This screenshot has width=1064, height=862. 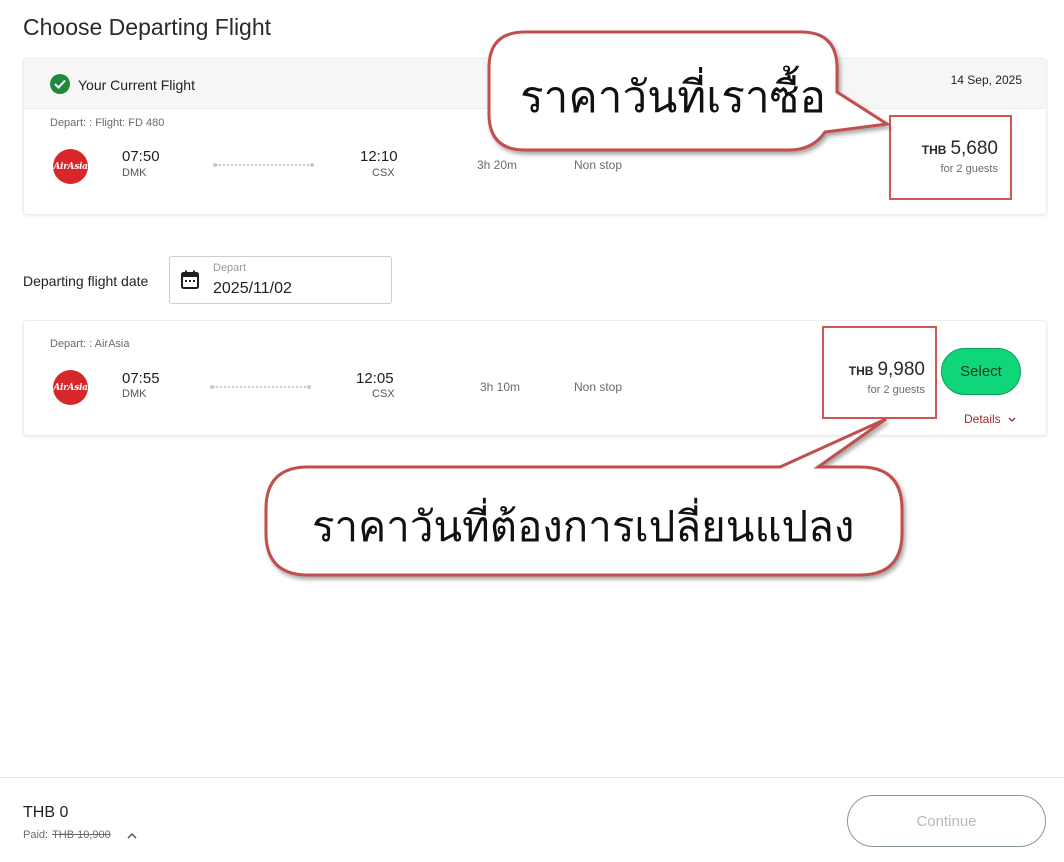 What do you see at coordinates (230, 268) in the screenshot?
I see `date-field-label: Depart` at bounding box center [230, 268].